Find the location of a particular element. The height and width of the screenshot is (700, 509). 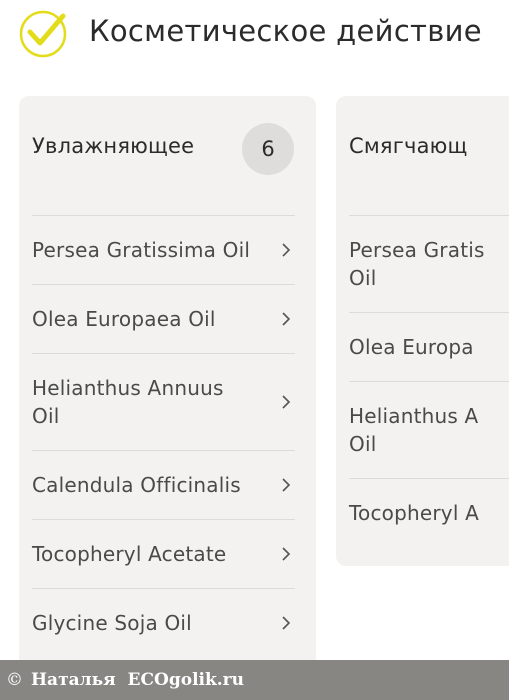

list-item: Tocopheryl A is located at coordinates (429, 512).